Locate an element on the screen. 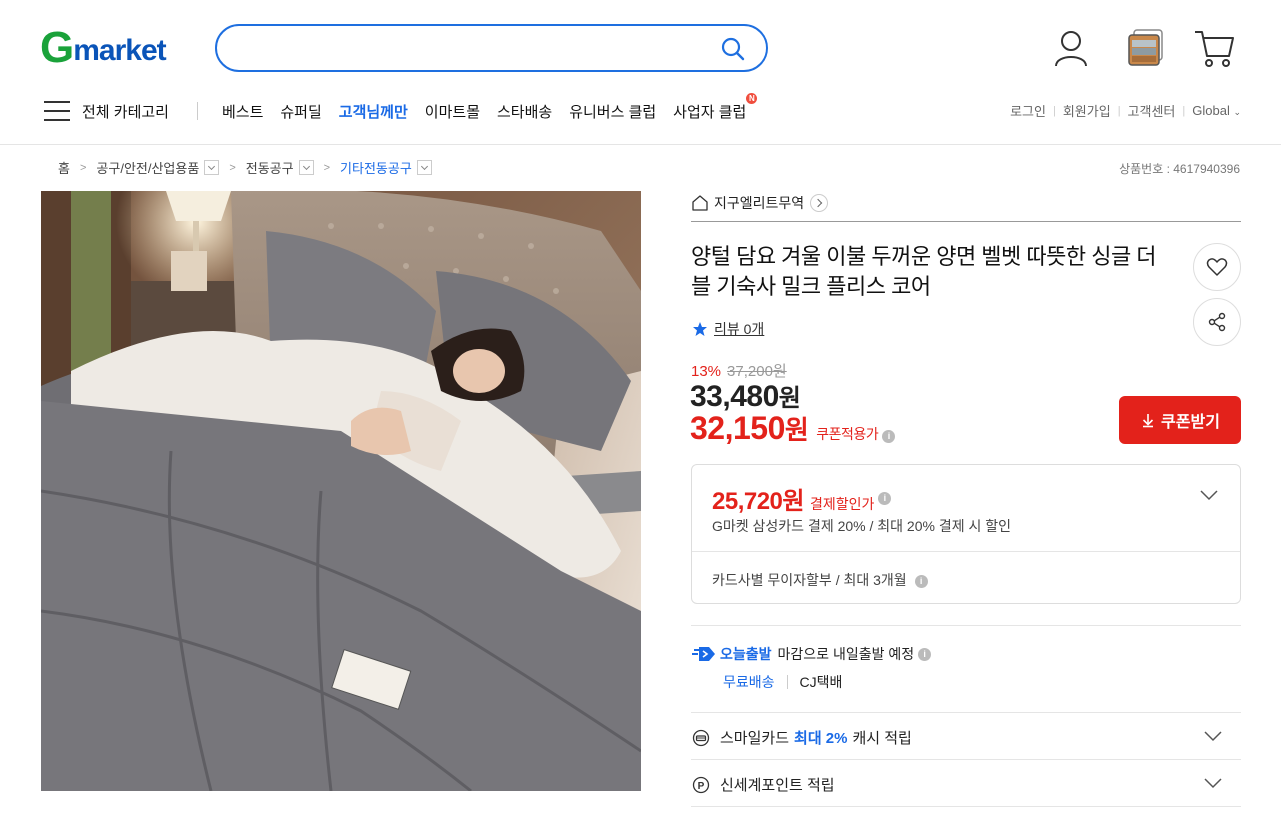 This screenshot has width=1281, height=817. header-divider is located at coordinates (640, 144).